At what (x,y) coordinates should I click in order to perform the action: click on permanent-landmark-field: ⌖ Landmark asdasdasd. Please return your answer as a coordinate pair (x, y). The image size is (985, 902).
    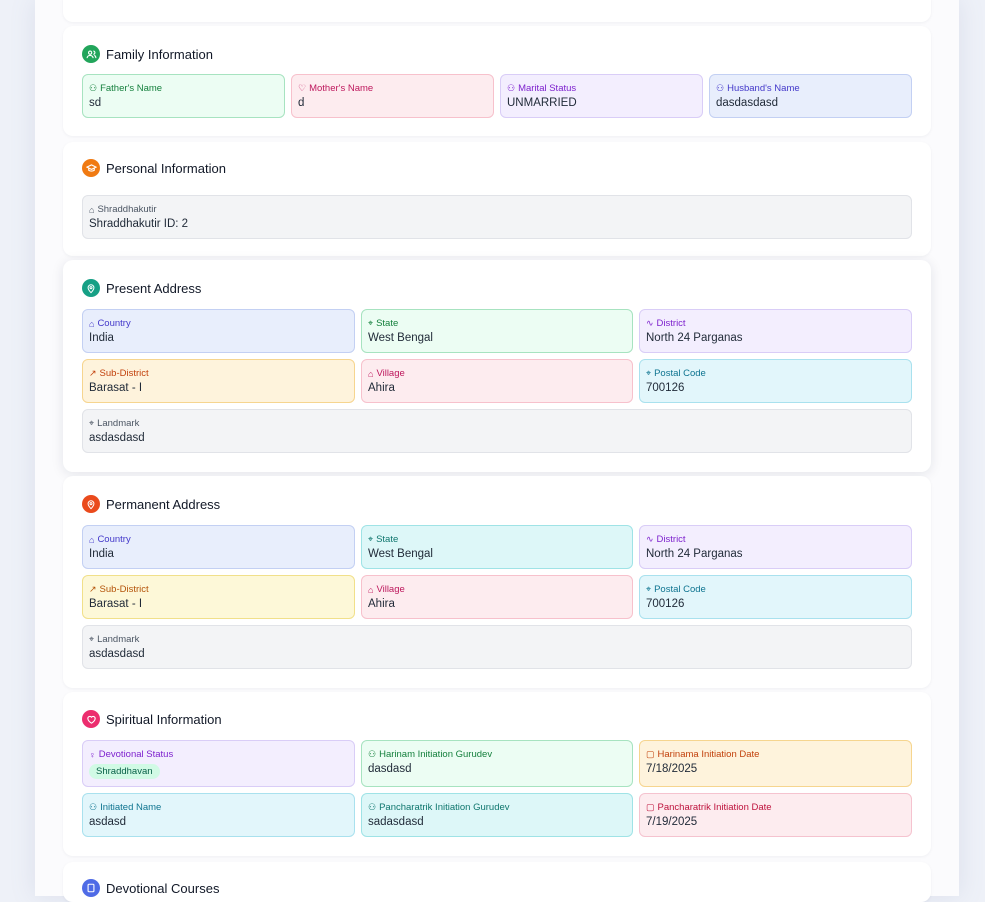
    Looking at the image, I should click on (497, 647).